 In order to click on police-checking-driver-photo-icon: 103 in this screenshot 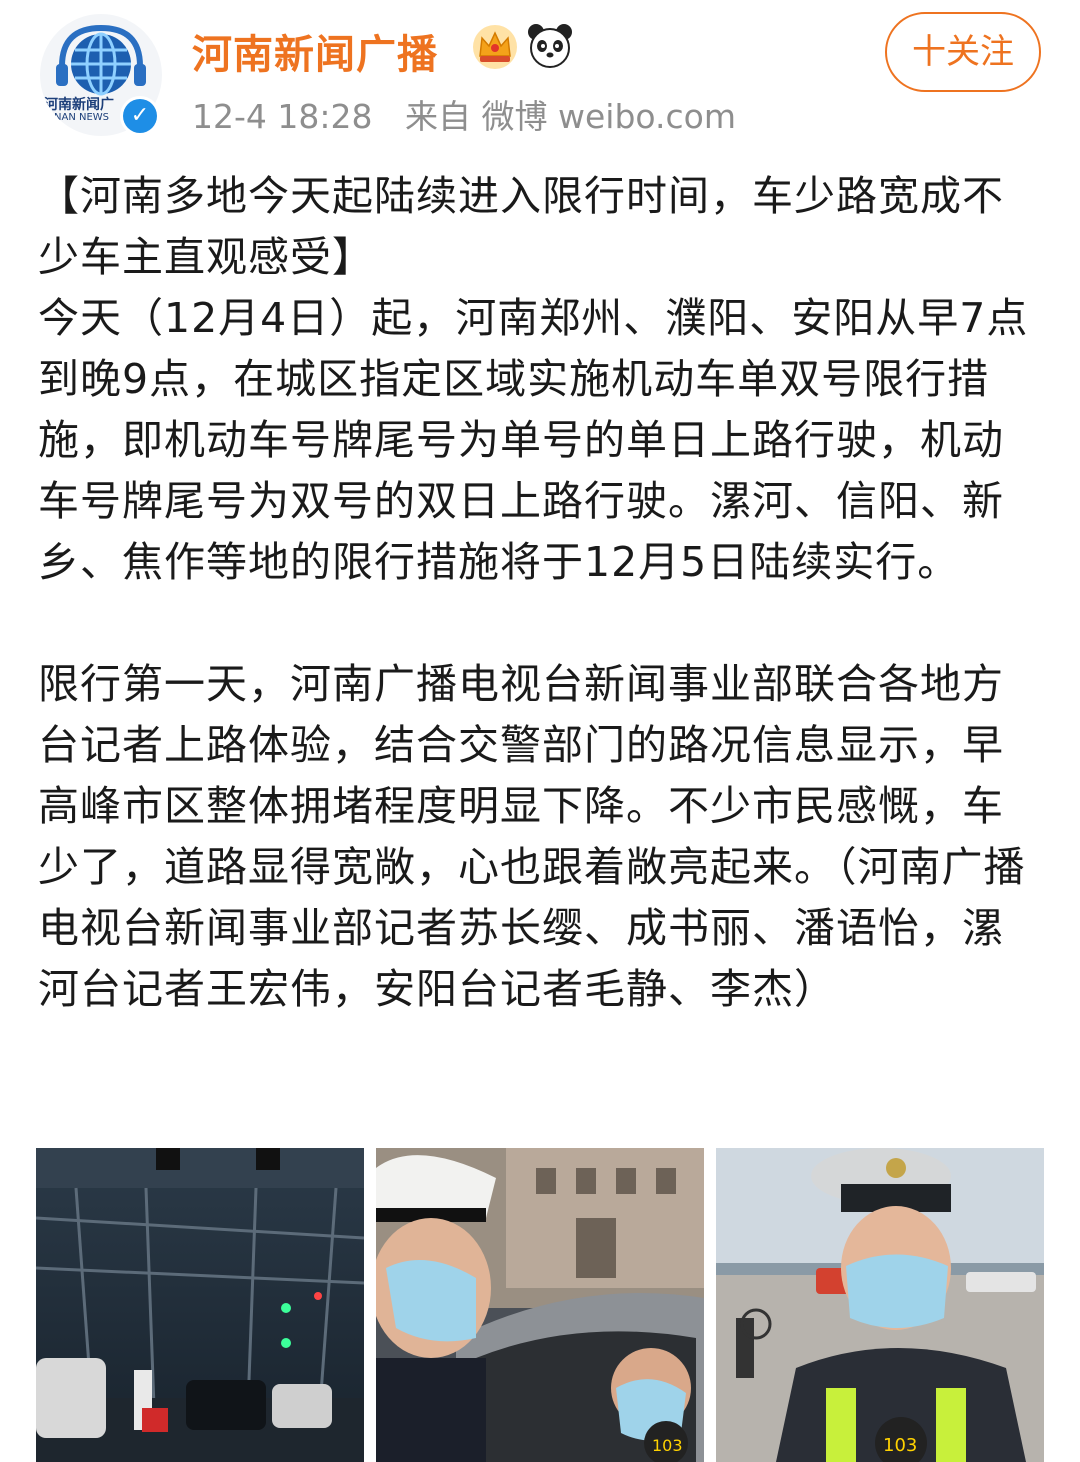, I will do `click(540, 1305)`.